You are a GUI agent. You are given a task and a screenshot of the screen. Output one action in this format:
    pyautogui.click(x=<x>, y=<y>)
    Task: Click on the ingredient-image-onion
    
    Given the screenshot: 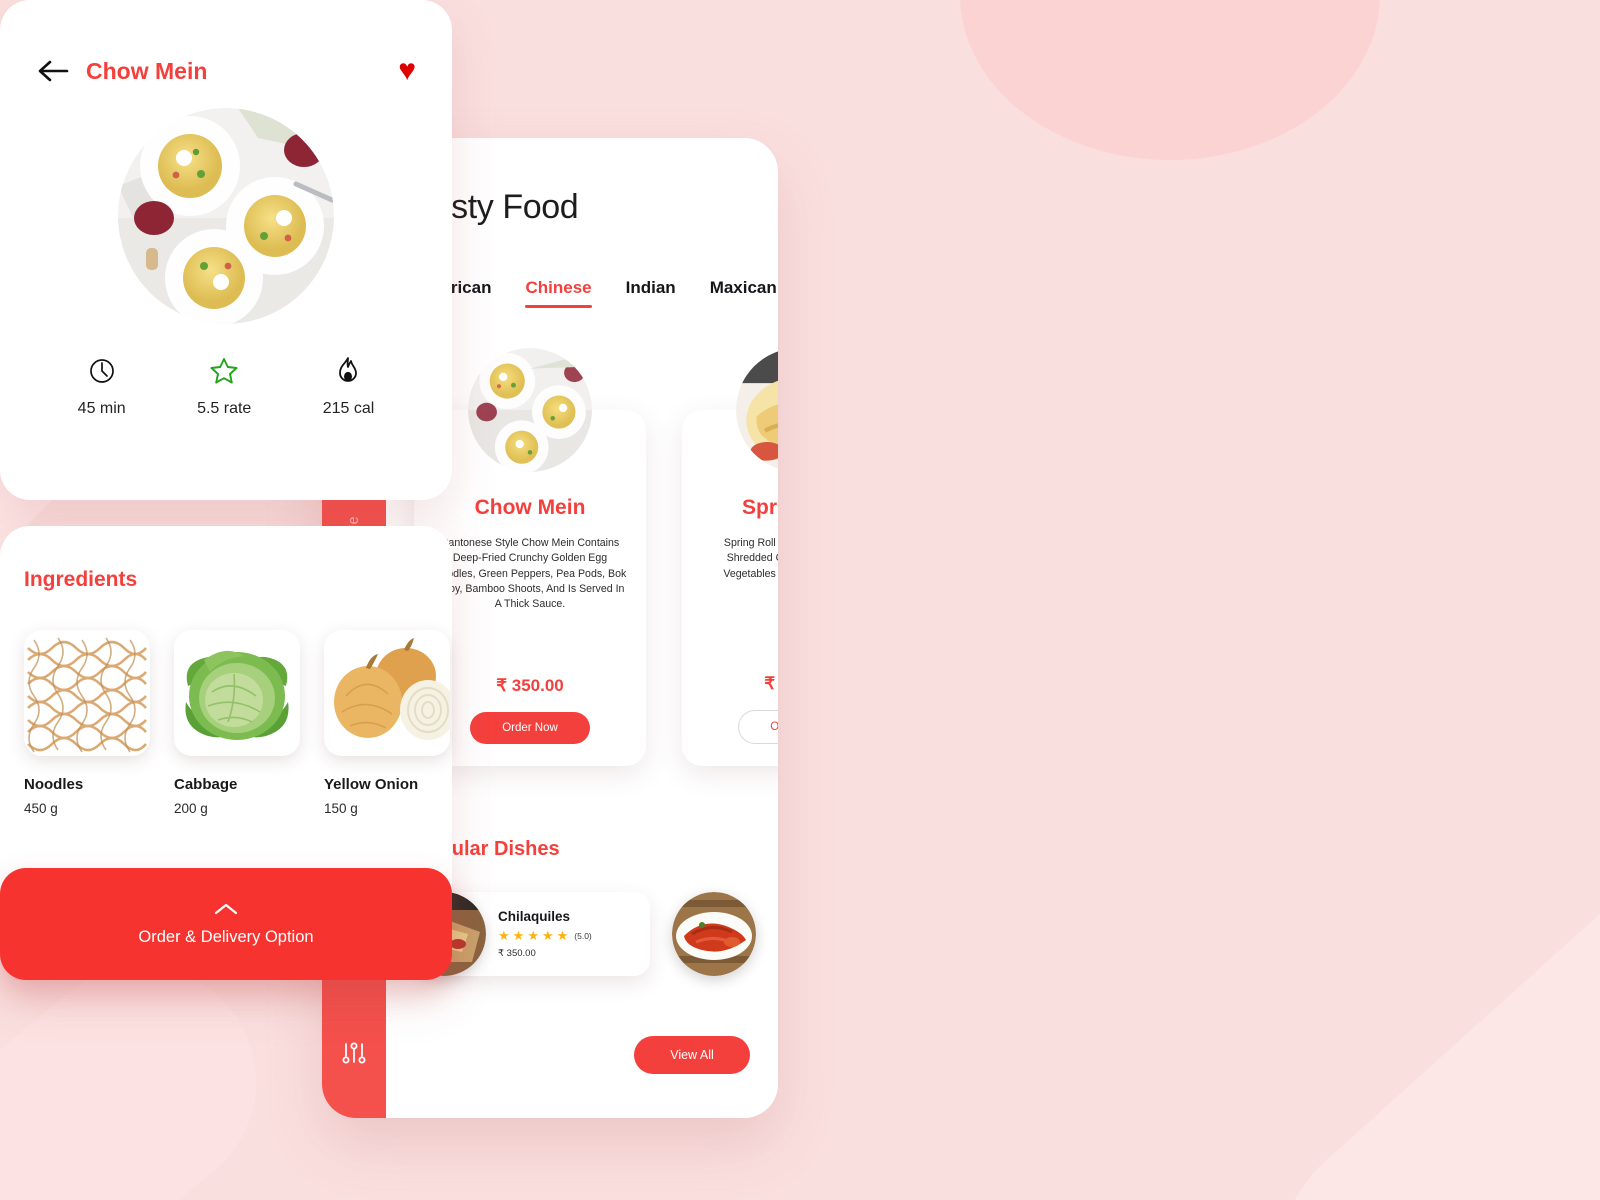 What is the action you would take?
    pyautogui.click(x=387, y=693)
    